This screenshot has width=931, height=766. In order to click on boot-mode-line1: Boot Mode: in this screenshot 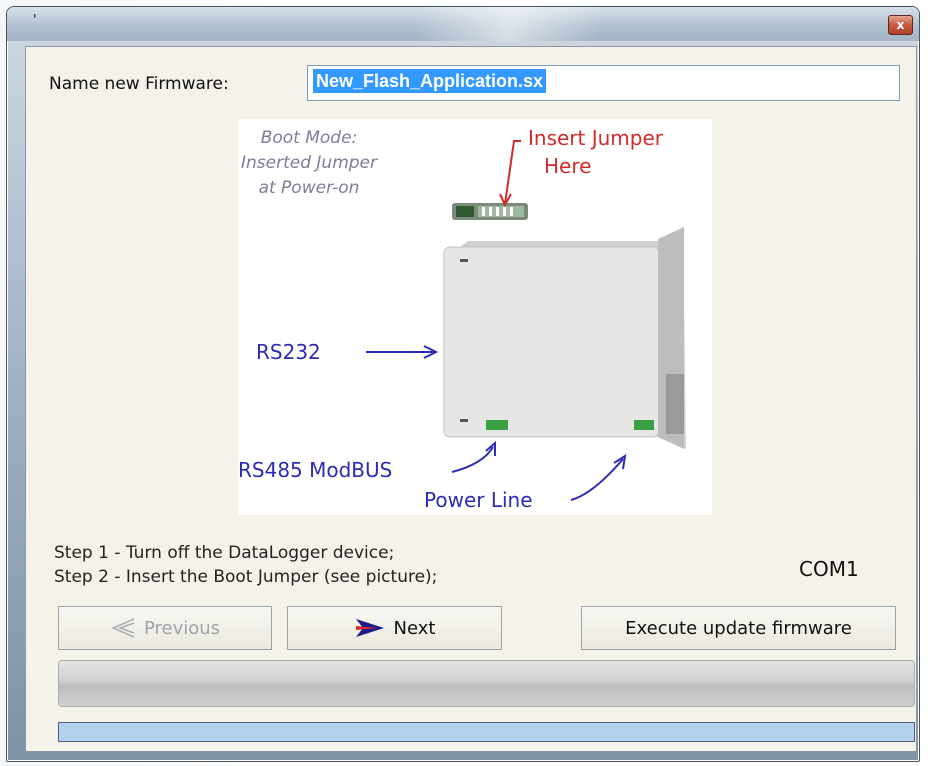, I will do `click(309, 138)`.